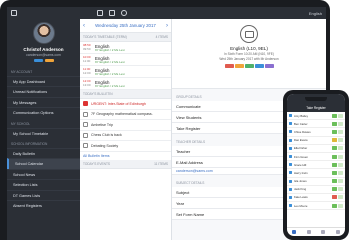 The width and height of the screenshot is (361, 240). I want to click on current-date: Wednesday 25th January 2017, so click(125, 25).